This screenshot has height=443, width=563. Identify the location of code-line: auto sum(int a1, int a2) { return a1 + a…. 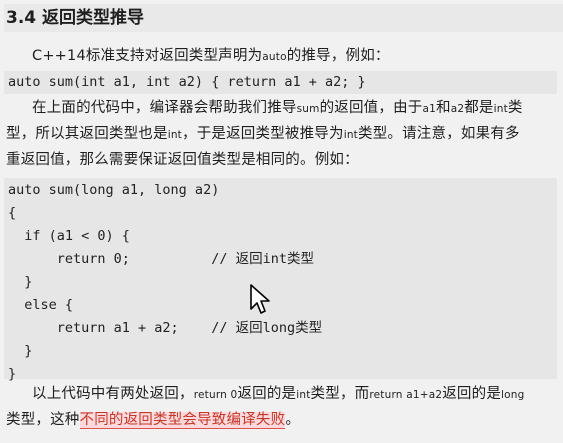
(187, 82).